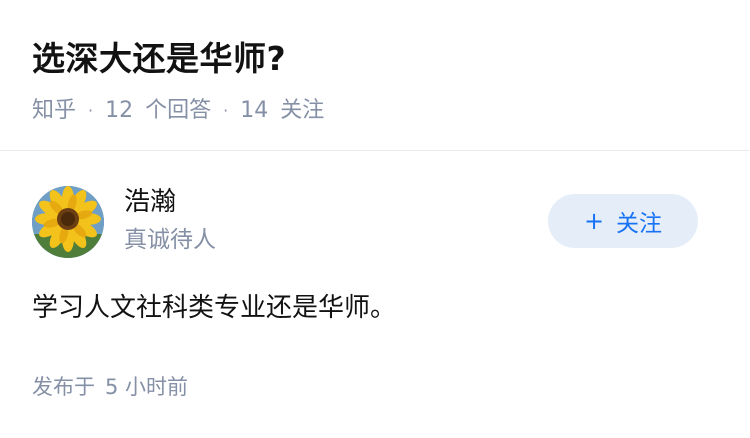 This screenshot has height=438, width=750. What do you see at coordinates (375, 59) in the screenshot?
I see `question-title: 选深大还是华师?` at bounding box center [375, 59].